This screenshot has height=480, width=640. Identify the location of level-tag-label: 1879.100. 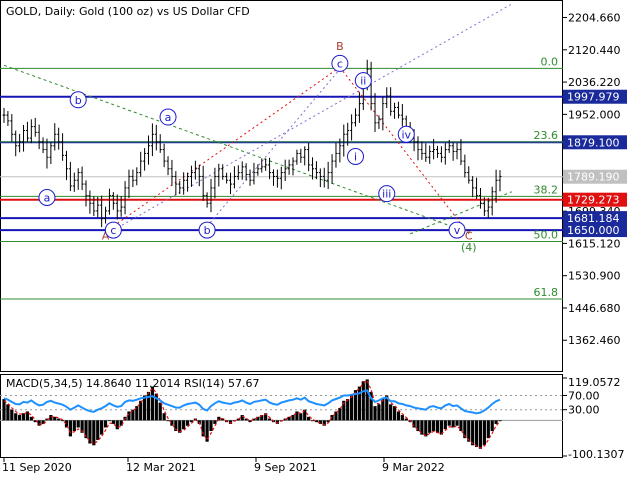
(593, 142).